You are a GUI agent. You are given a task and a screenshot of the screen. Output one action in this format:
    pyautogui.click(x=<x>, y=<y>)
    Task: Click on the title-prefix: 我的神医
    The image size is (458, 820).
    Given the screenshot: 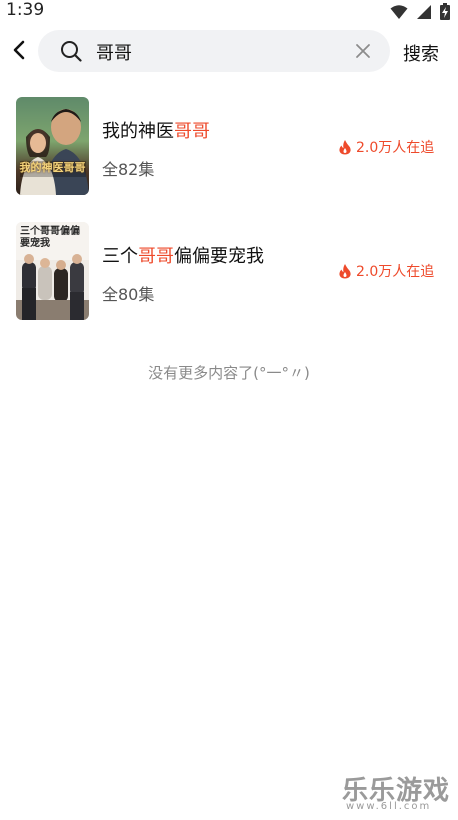 What is the action you would take?
    pyautogui.click(x=138, y=131)
    